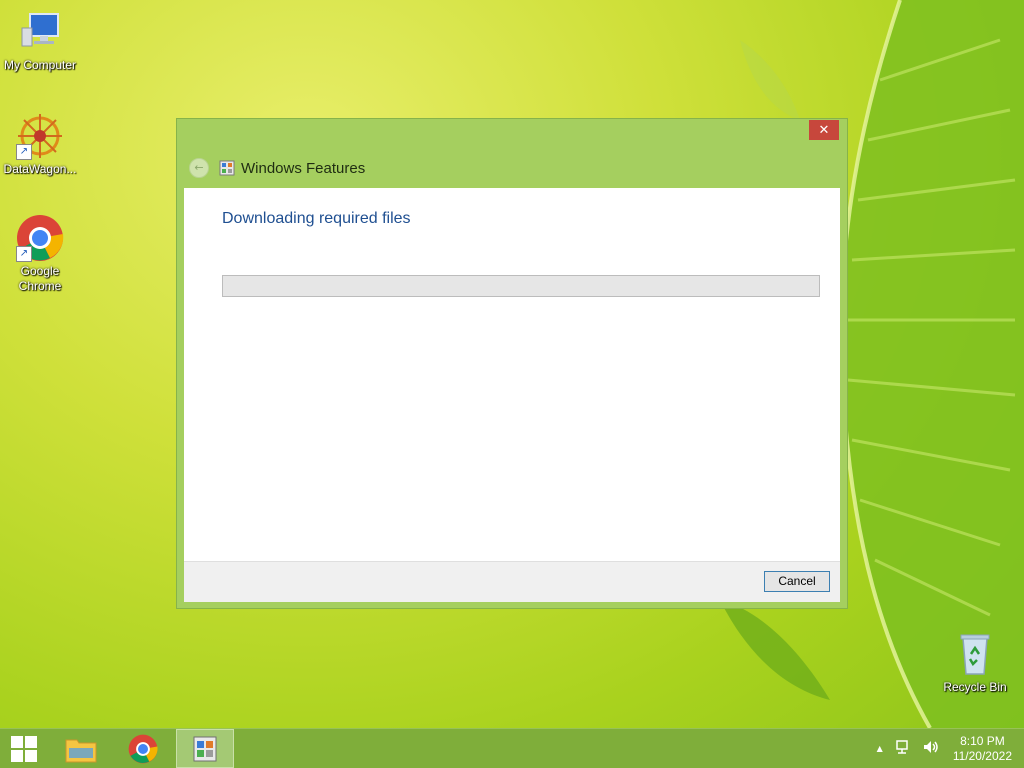  Describe the element at coordinates (903, 748) in the screenshot. I see `network-icon` at that location.